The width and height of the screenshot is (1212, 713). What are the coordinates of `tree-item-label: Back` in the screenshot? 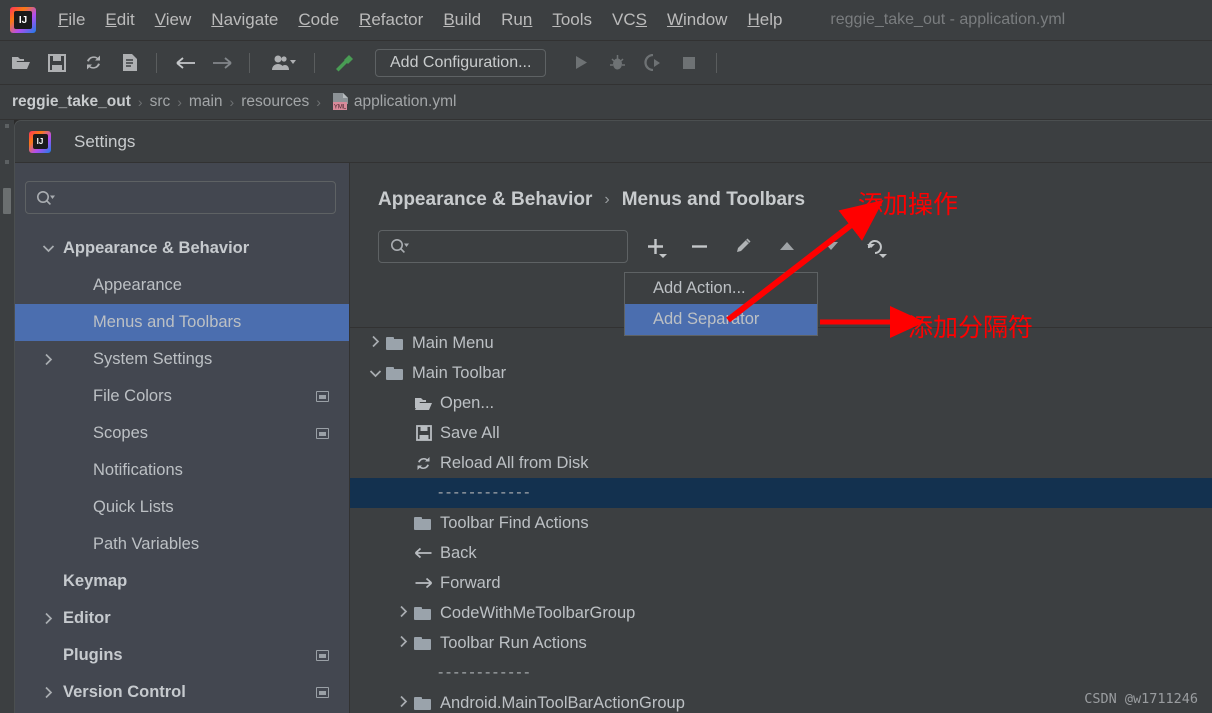 It's located at (458, 552).